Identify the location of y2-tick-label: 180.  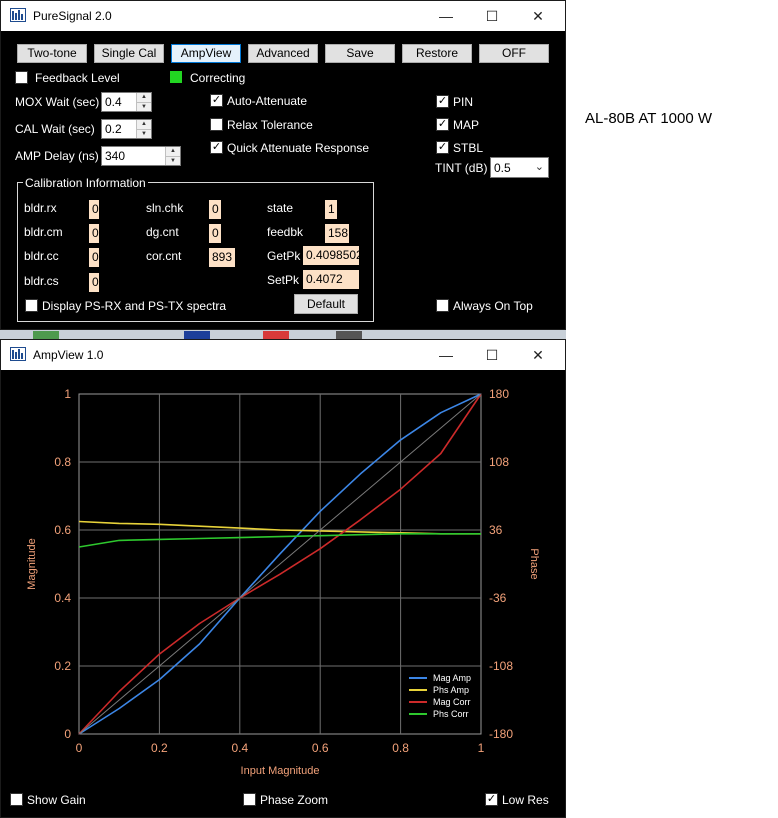
(499, 394).